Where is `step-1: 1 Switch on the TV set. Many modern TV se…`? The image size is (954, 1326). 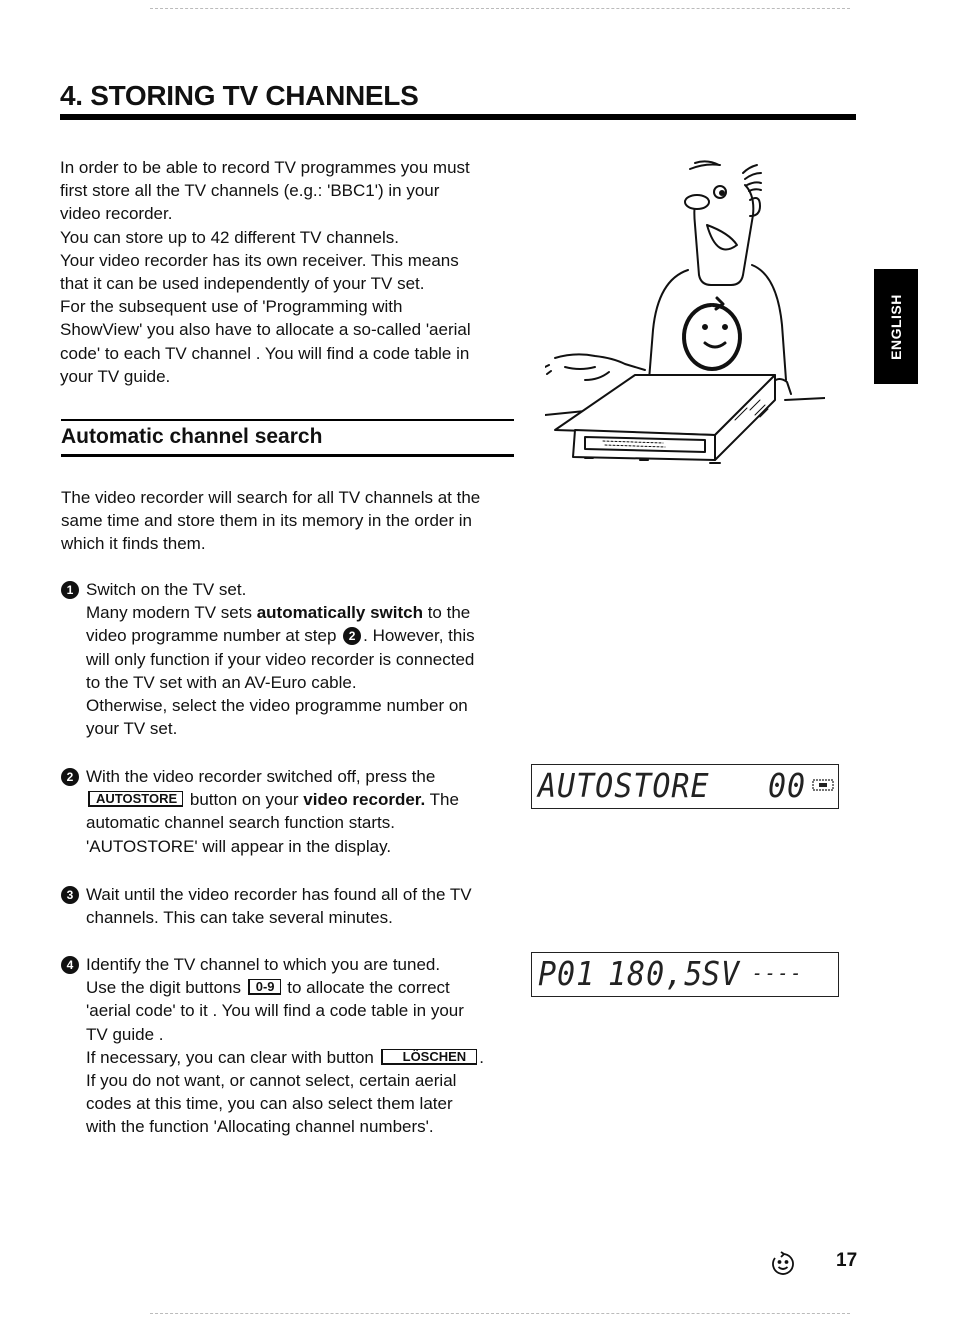
step-1: 1 Switch on the TV set. Many modern TV se… is located at coordinates (296, 659).